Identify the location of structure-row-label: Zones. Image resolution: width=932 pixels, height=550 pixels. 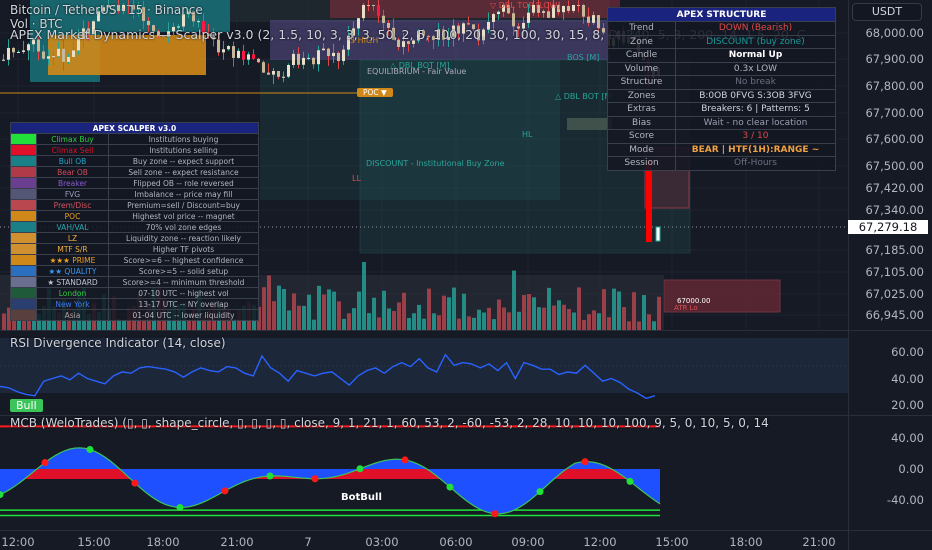
(641, 95).